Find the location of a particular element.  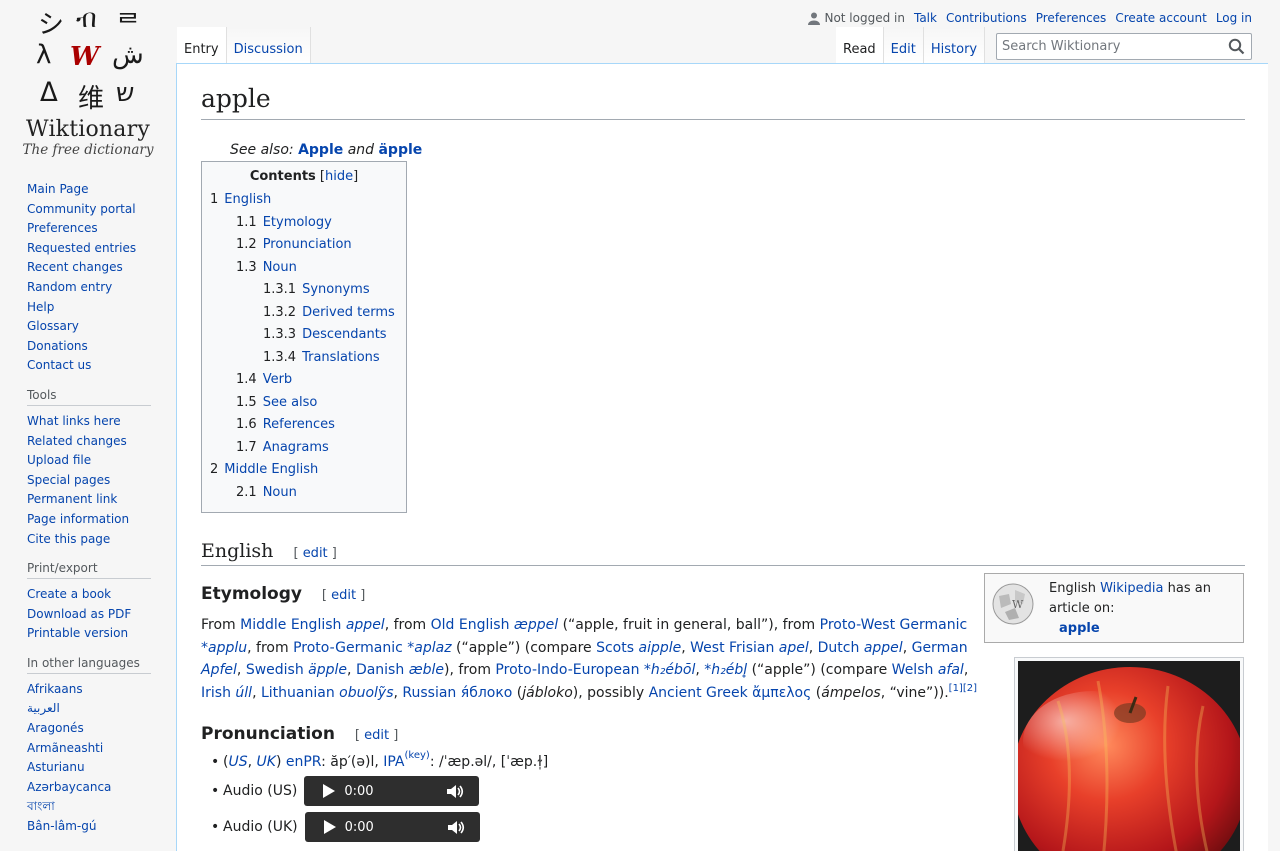

nav-link: Contact us is located at coordinates (59, 365).